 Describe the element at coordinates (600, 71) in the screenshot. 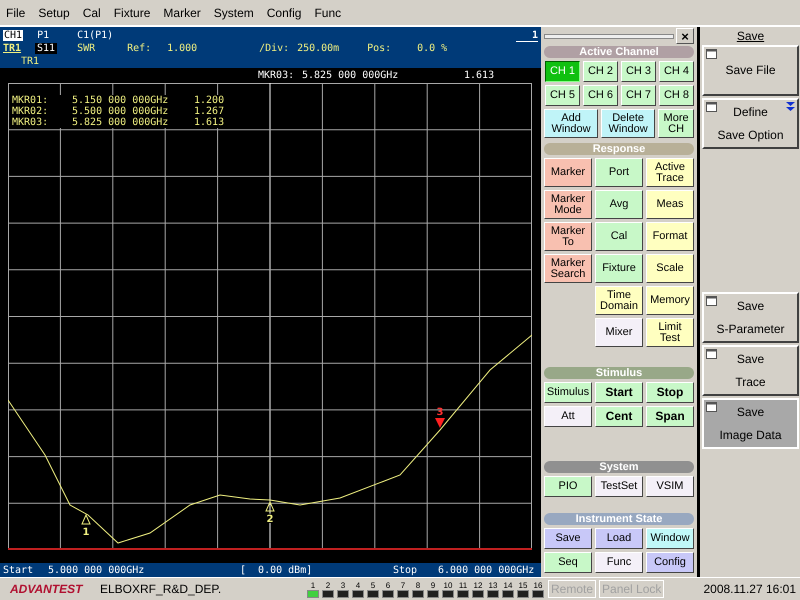

I see `softkey-button: CH 2` at that location.